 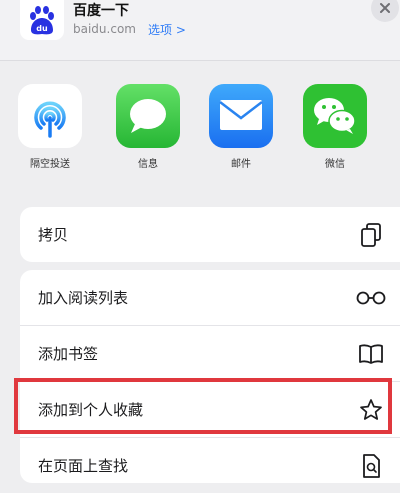 What do you see at coordinates (210, 465) in the screenshot?
I see `find-on-page-action: 在页面上查找` at bounding box center [210, 465].